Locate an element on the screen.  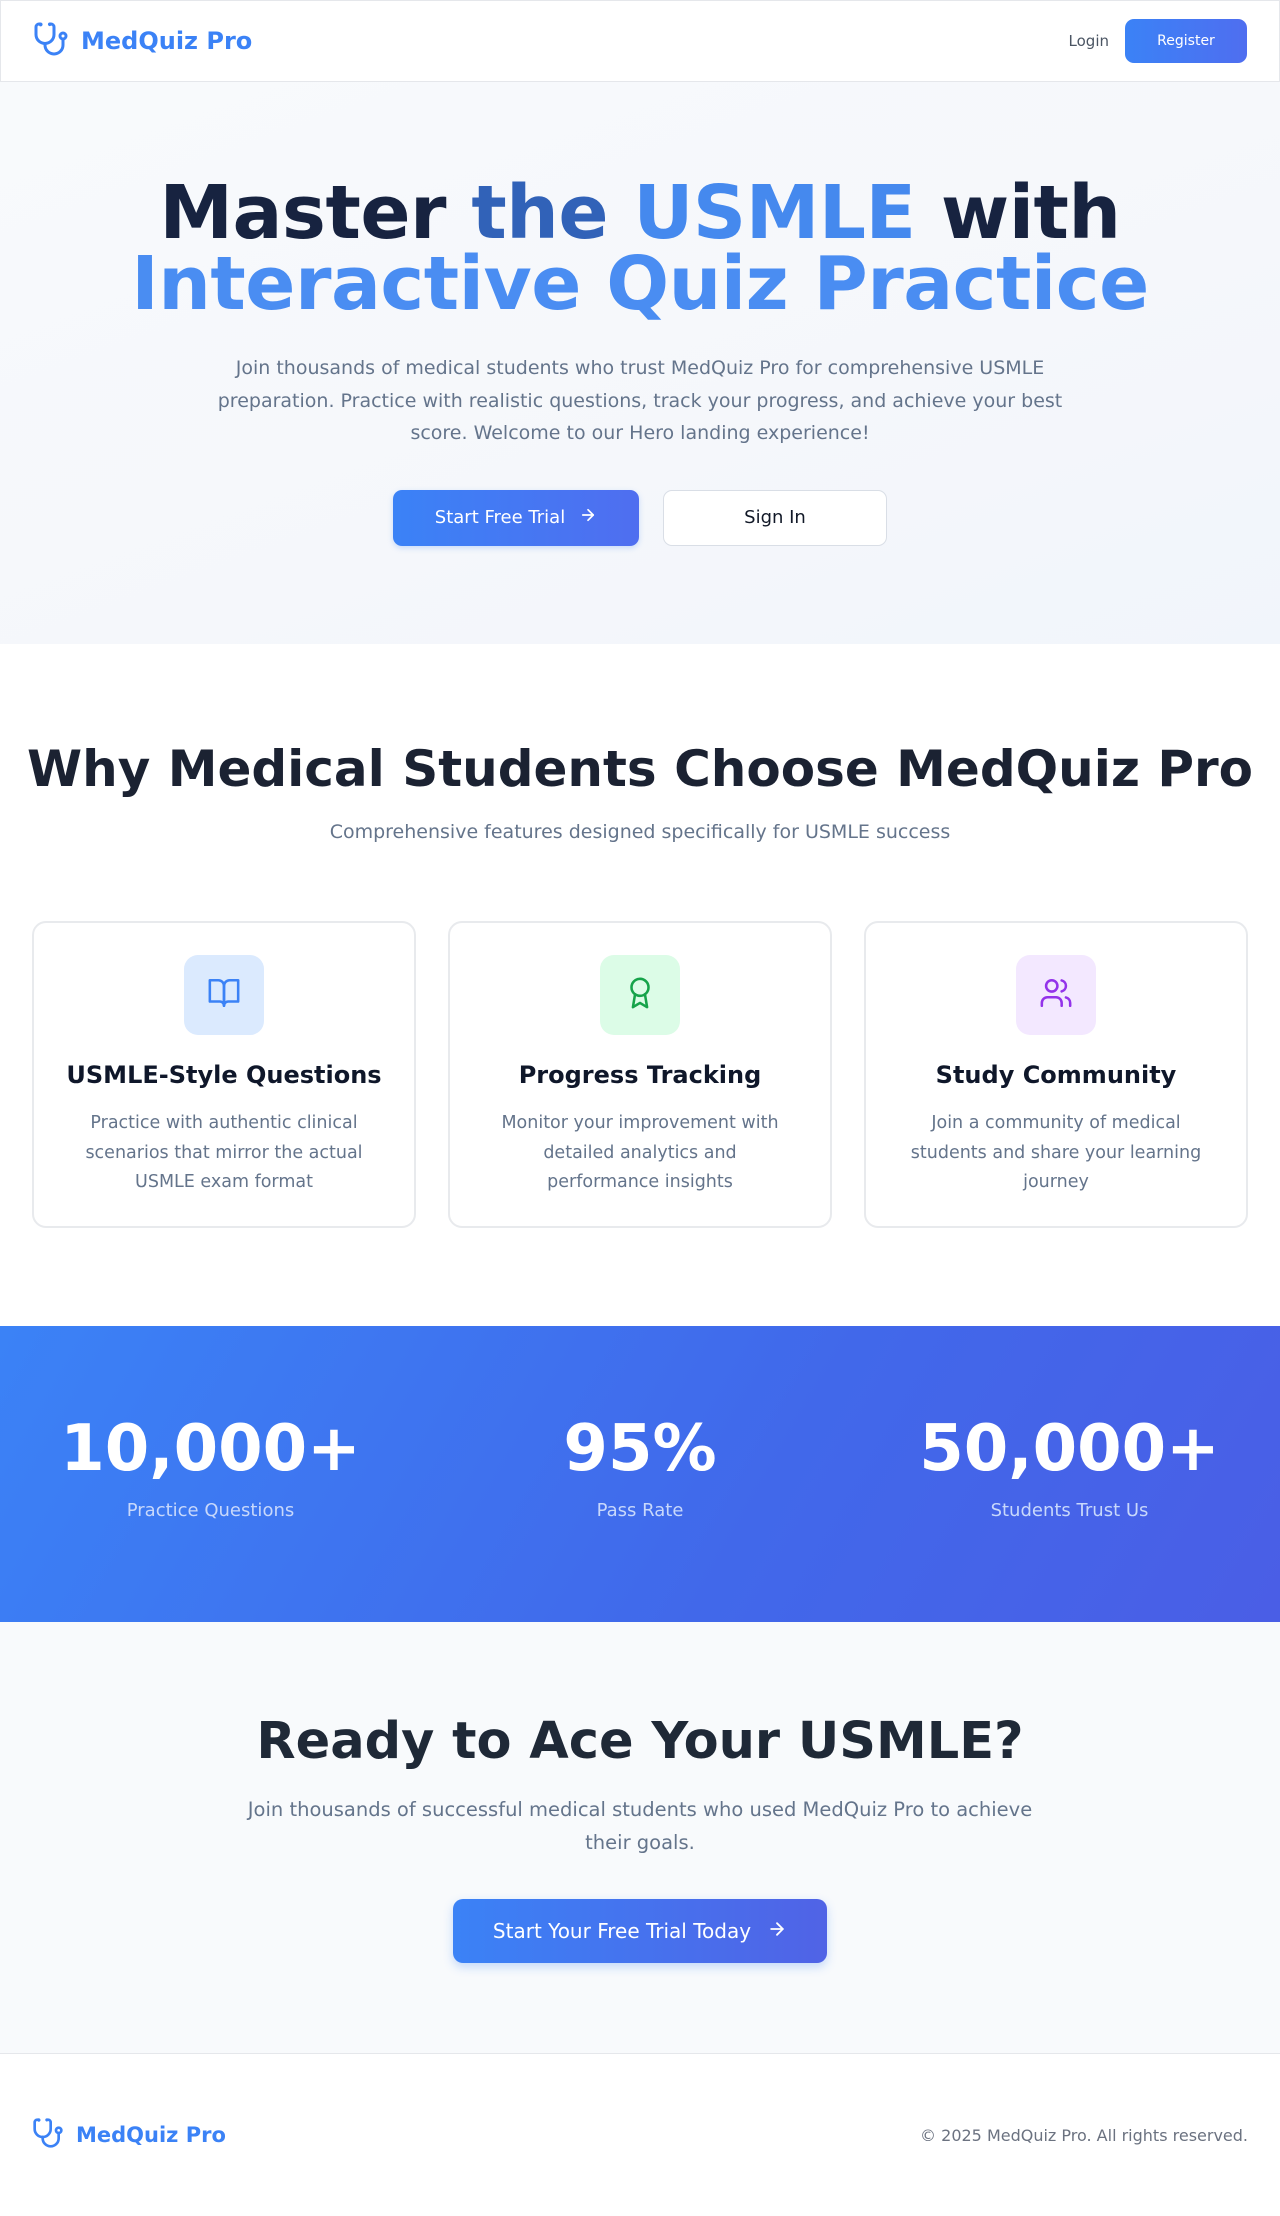
register-button: Register is located at coordinates (1186, 41).